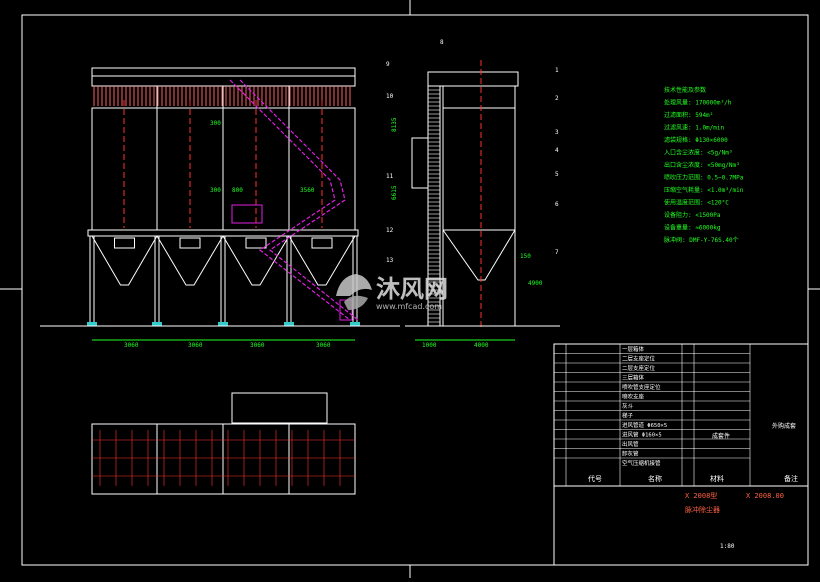  Describe the element at coordinates (642, 435) in the screenshot. I see `bom-item-name: 进风管 Φ160×5` at that location.